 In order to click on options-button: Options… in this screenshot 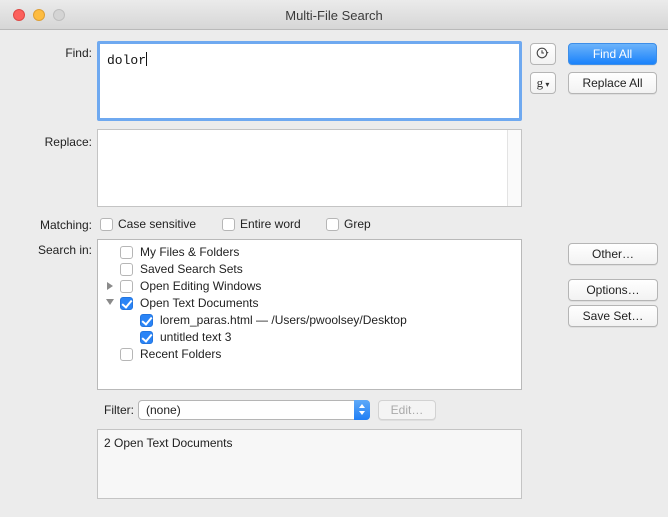, I will do `click(613, 290)`.